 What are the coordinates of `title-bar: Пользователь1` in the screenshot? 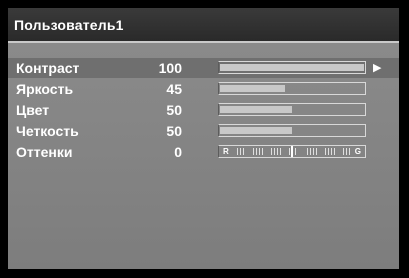 It's located at (203, 25).